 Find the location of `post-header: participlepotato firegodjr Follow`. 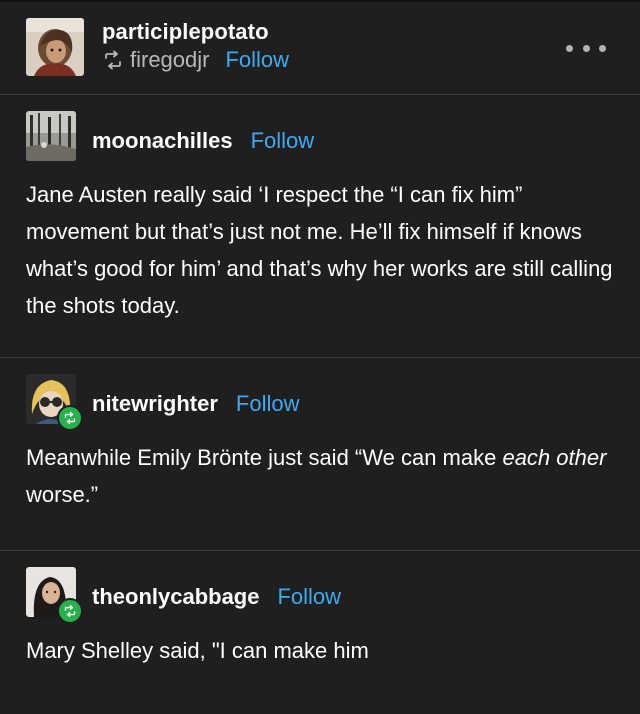

post-header: participlepotato firegodjr Follow is located at coordinates (320, 47).